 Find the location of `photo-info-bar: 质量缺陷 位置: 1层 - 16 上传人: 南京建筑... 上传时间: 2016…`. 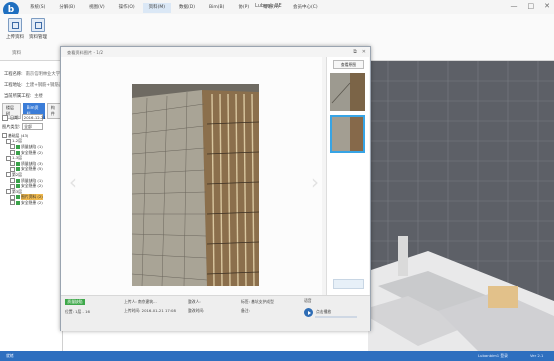

photo-info-bar: 质量缺陷 位置: 1层 - 16 上传人: 南京建筑... 上传时间: 2016… is located at coordinates (215, 313).